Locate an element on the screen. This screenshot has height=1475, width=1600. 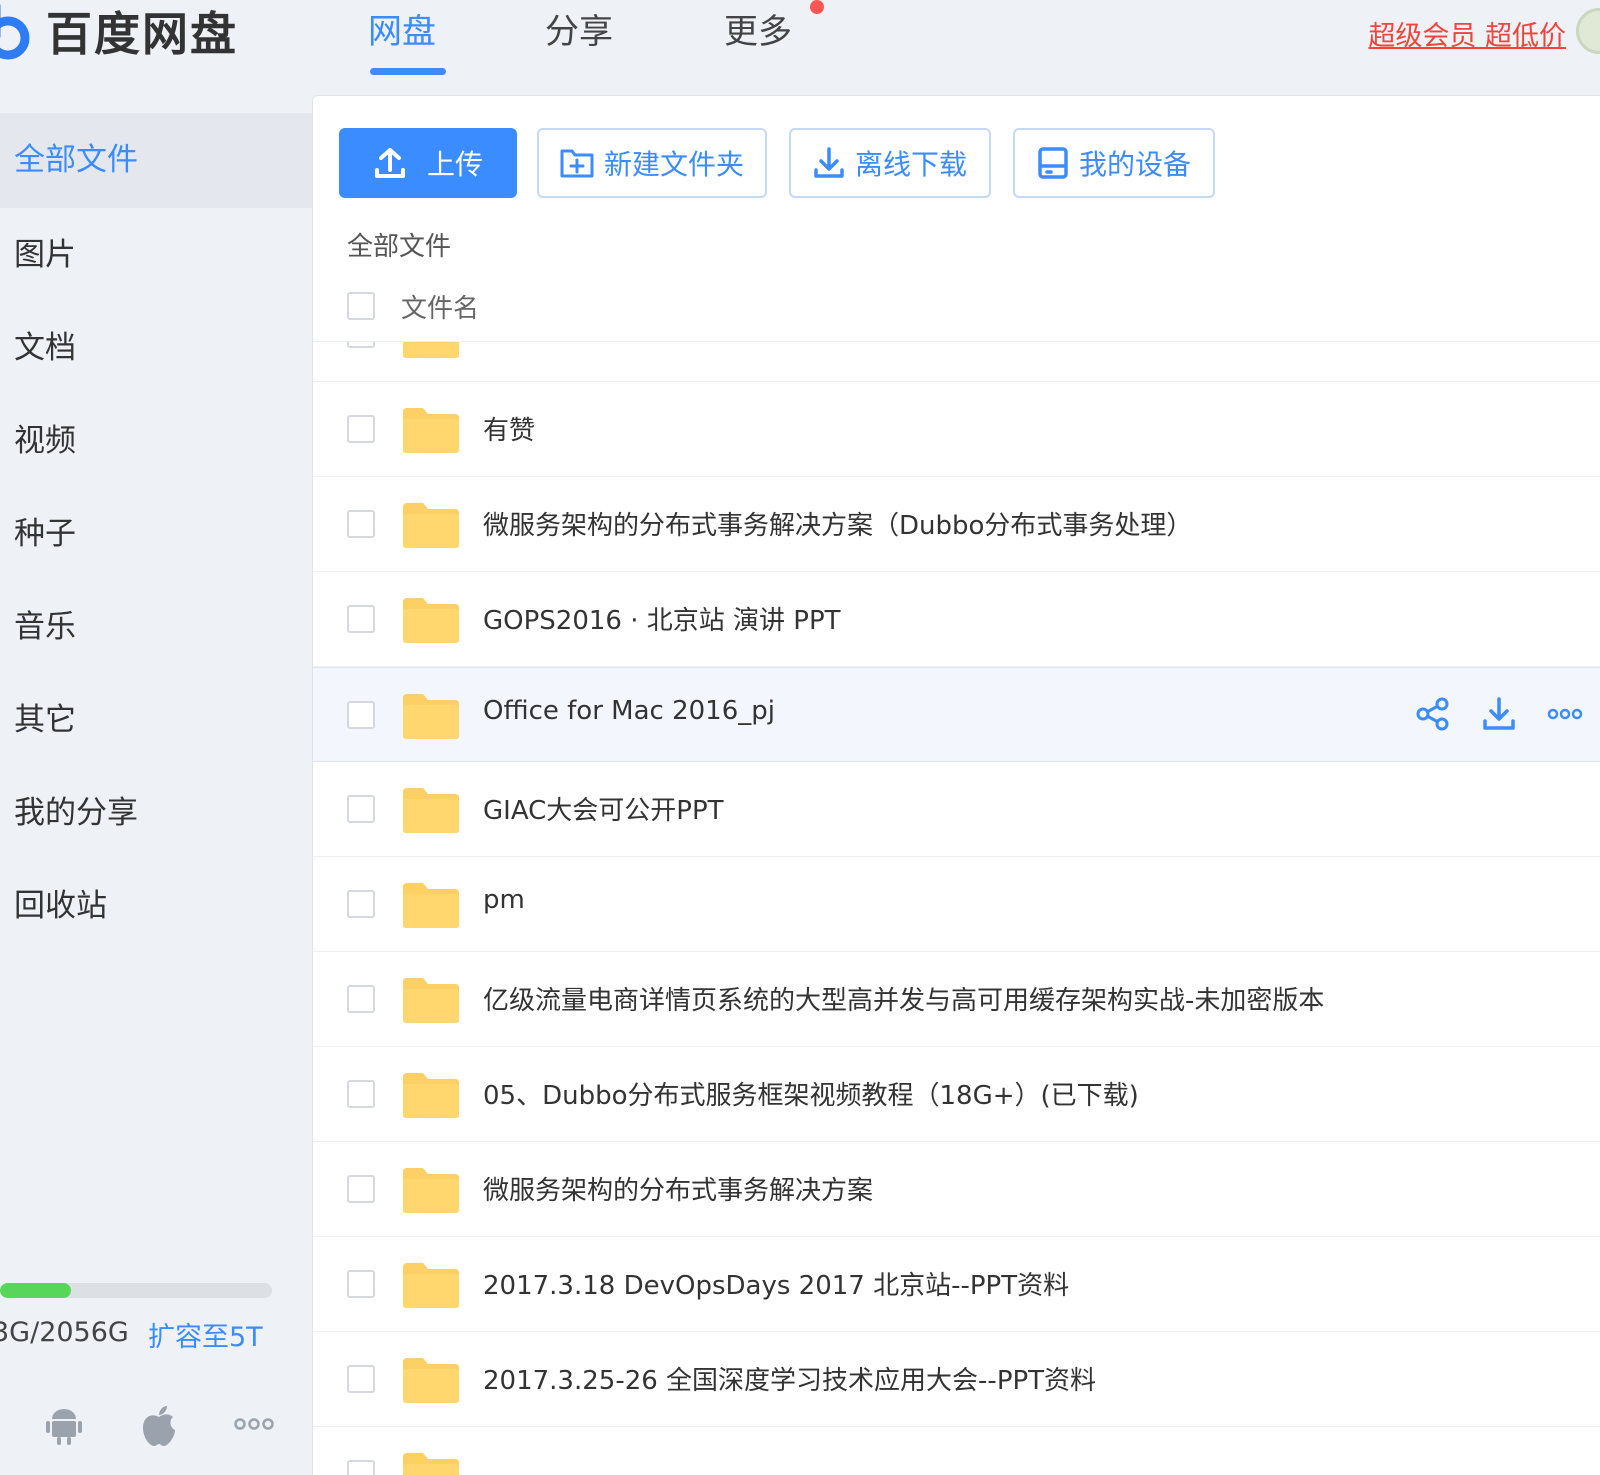
new-folder-button-label: 新建文件夹 is located at coordinates (673, 164).